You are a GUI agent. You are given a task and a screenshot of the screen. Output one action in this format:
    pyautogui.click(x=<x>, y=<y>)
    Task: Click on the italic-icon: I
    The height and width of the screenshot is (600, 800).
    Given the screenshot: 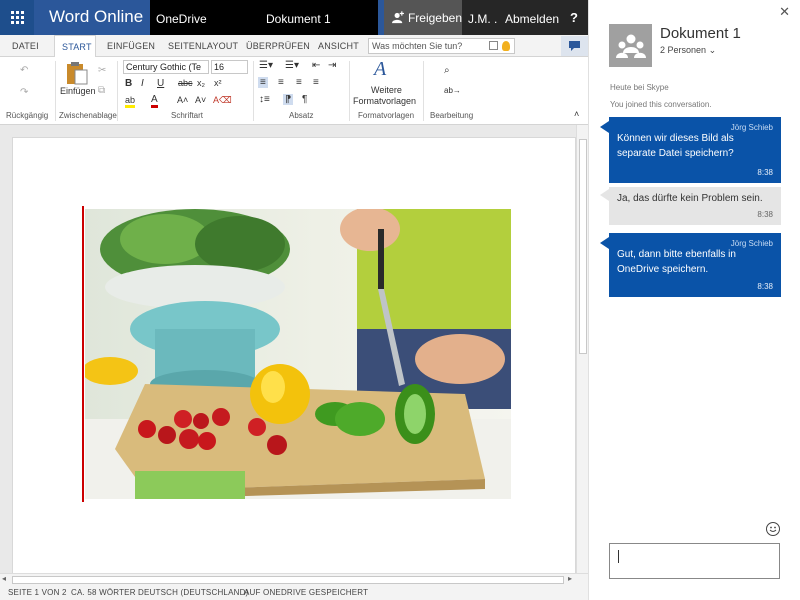 What is the action you would take?
    pyautogui.click(x=142, y=83)
    